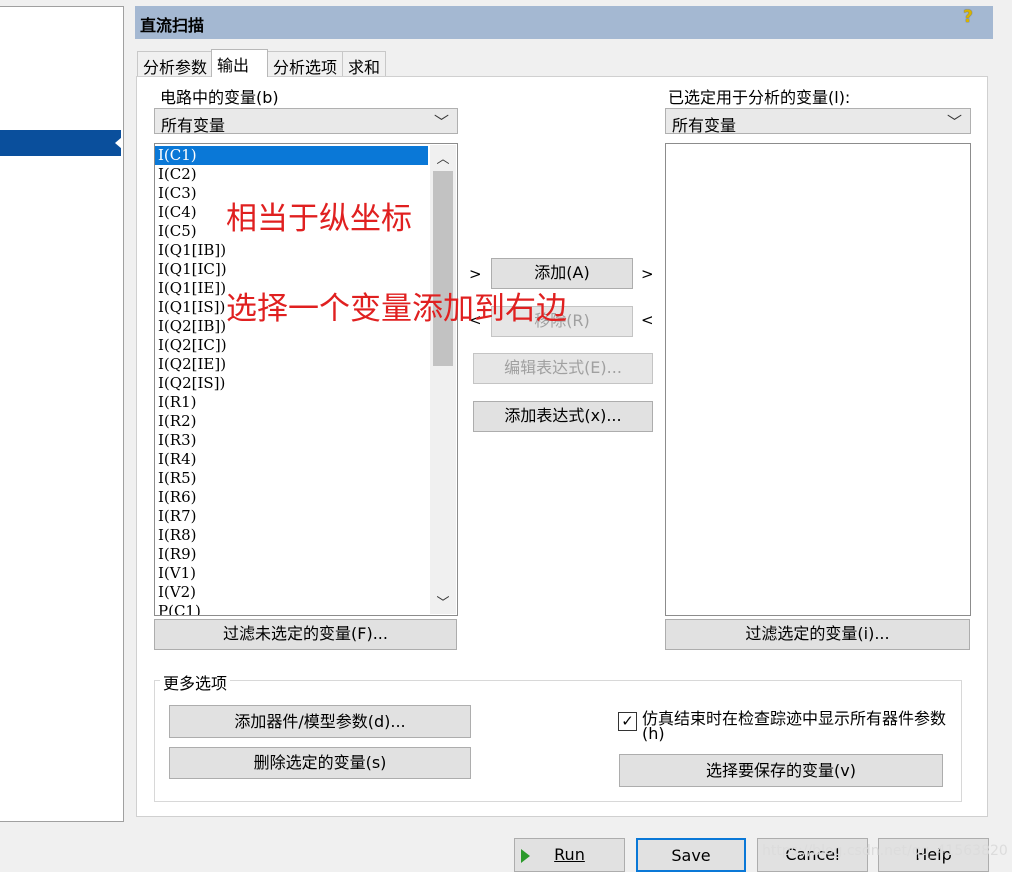 This screenshot has height=872, width=1012. Describe the element at coordinates (364, 64) in the screenshot. I see `tab-summary: 求和` at that location.